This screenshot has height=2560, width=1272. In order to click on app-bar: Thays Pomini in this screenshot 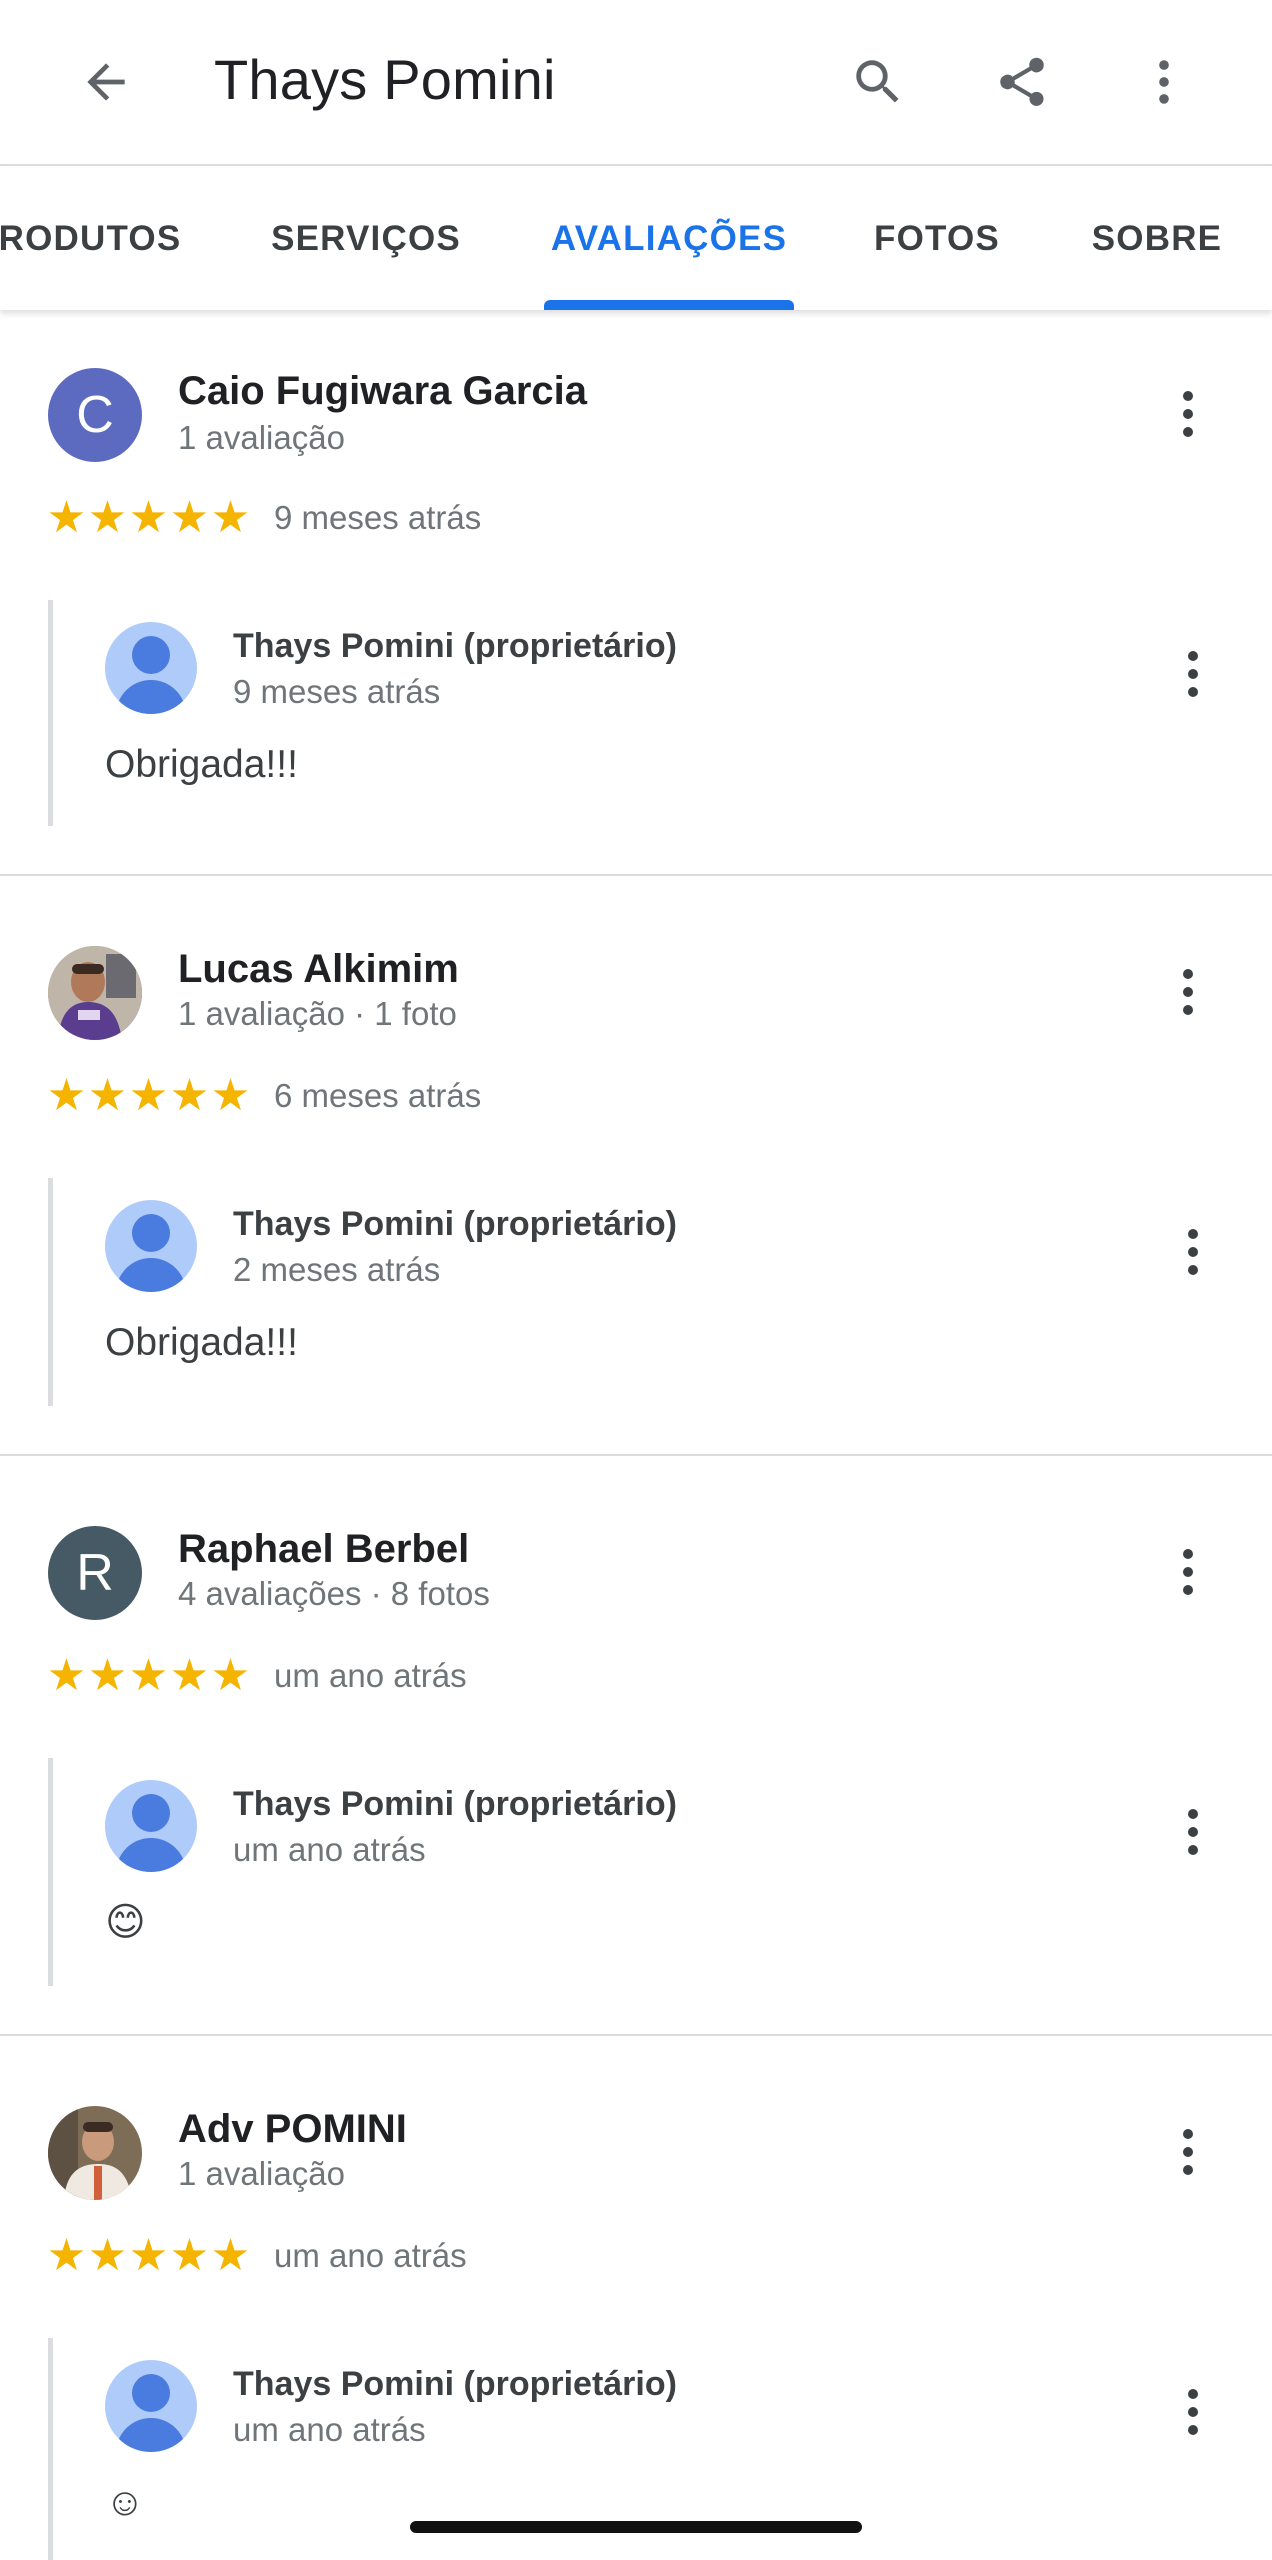, I will do `click(636, 83)`.